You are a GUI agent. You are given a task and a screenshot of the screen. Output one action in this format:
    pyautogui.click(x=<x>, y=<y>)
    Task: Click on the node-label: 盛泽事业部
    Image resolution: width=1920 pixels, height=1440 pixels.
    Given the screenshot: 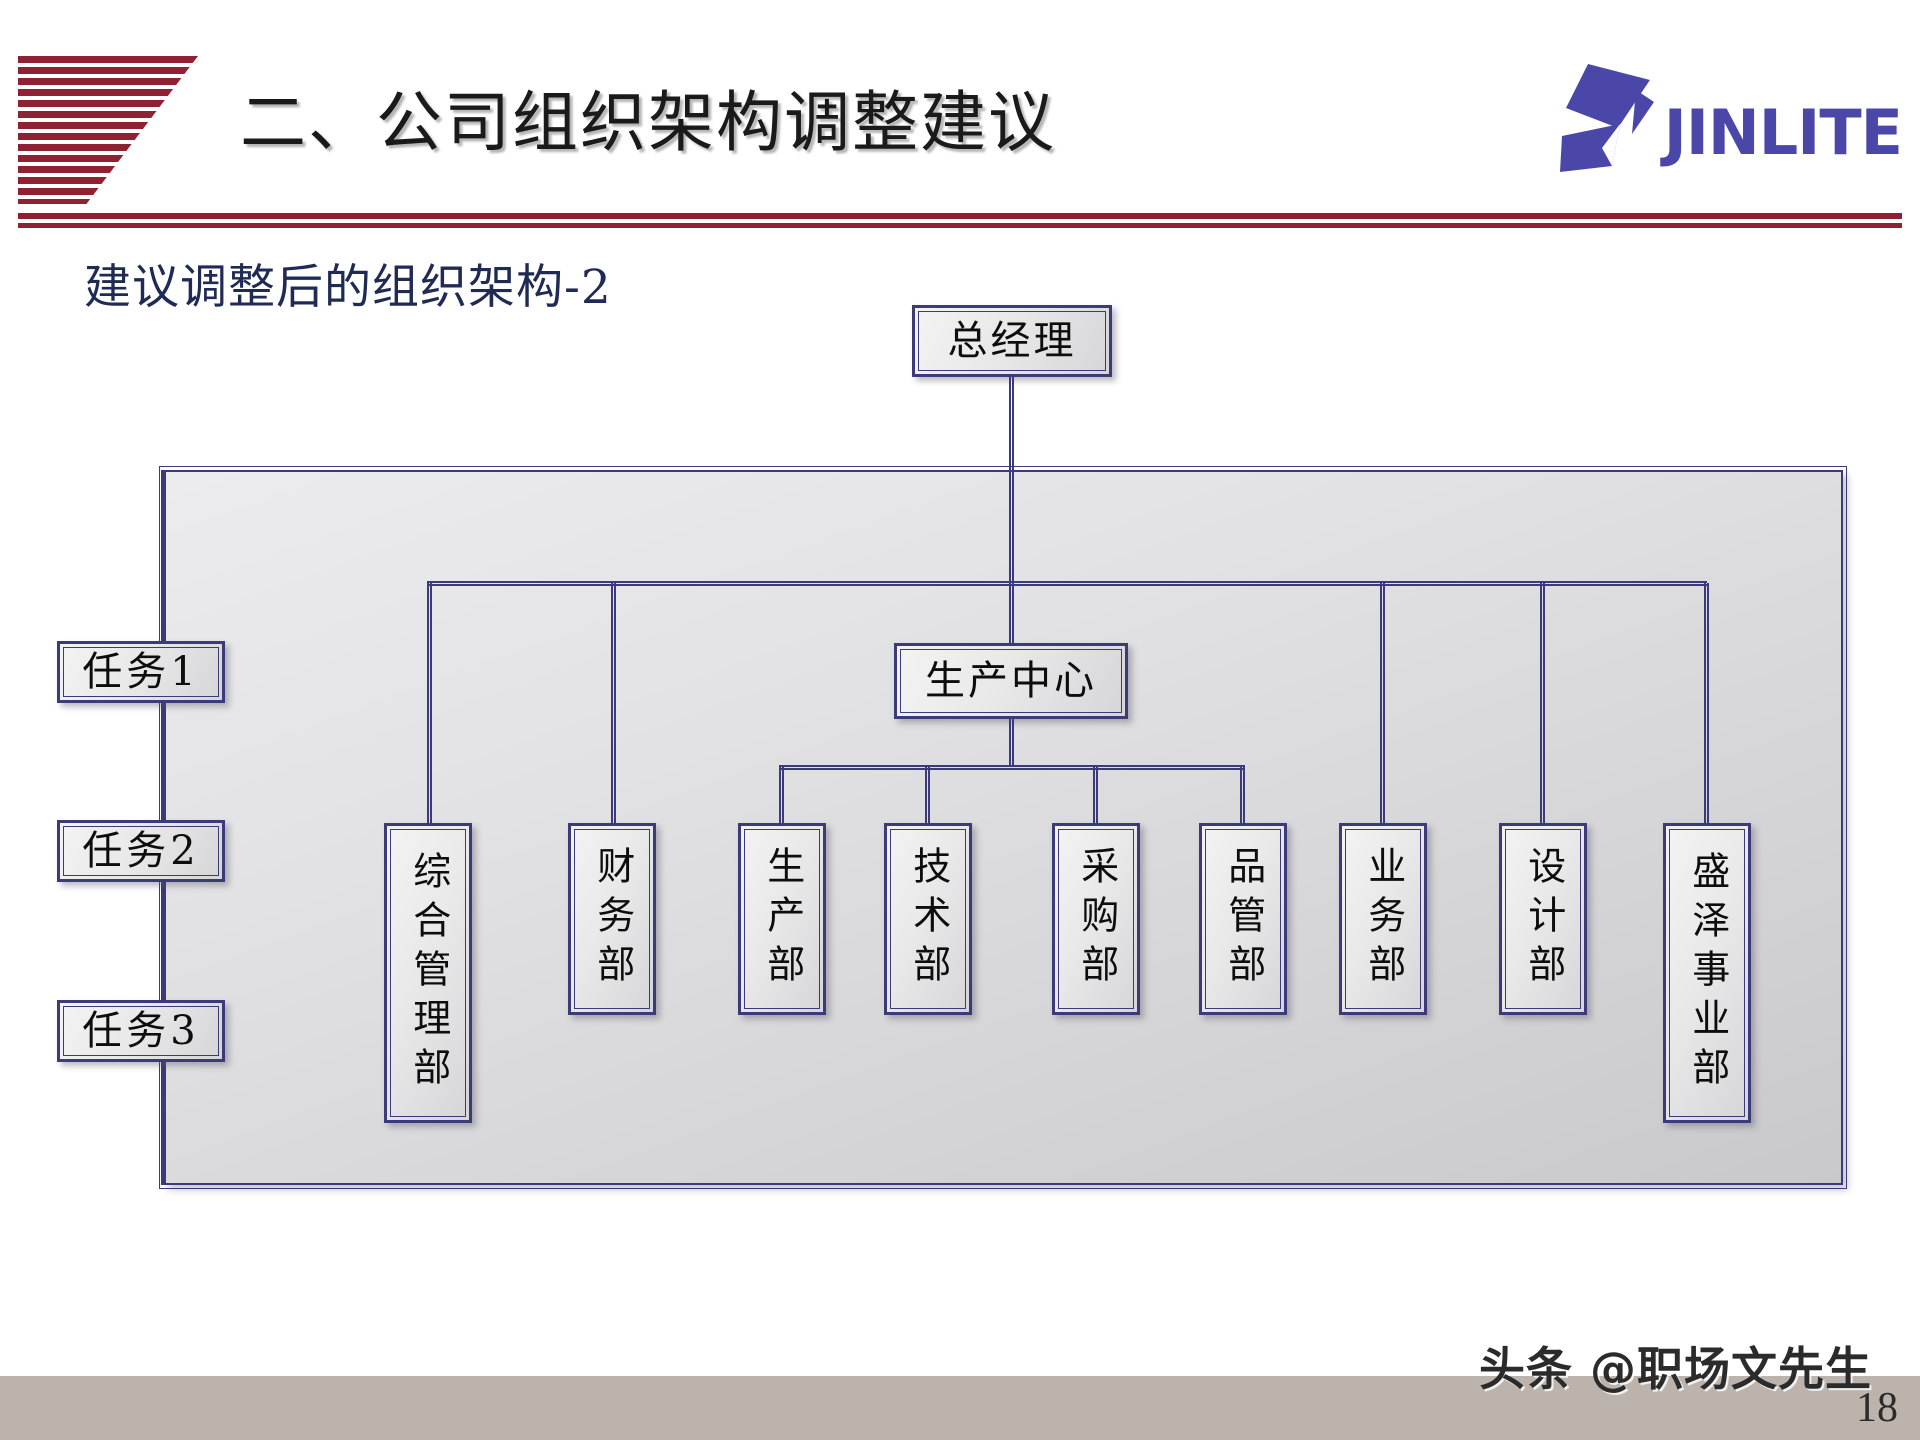 What is the action you would take?
    pyautogui.click(x=1707, y=973)
    